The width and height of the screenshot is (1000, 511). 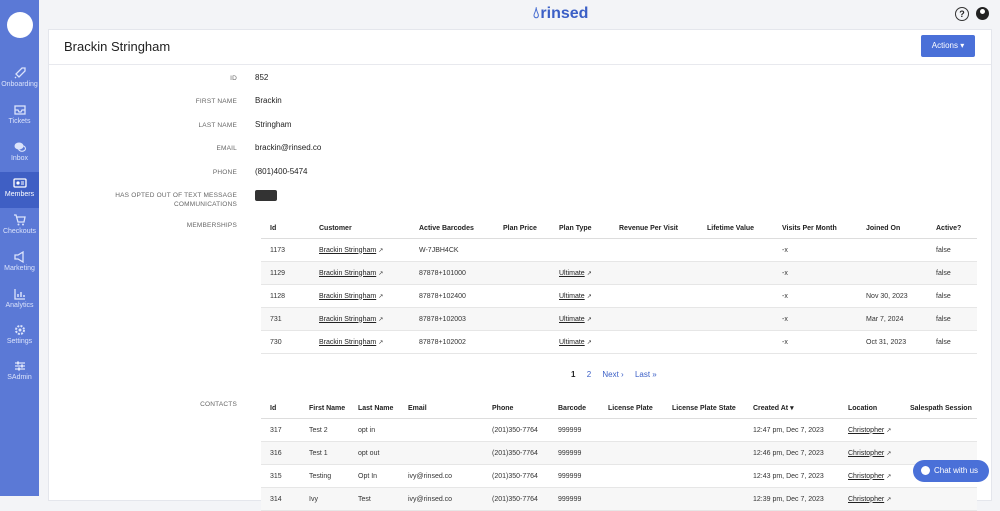 I want to click on cell-last-name: opt out, so click(x=374, y=453).